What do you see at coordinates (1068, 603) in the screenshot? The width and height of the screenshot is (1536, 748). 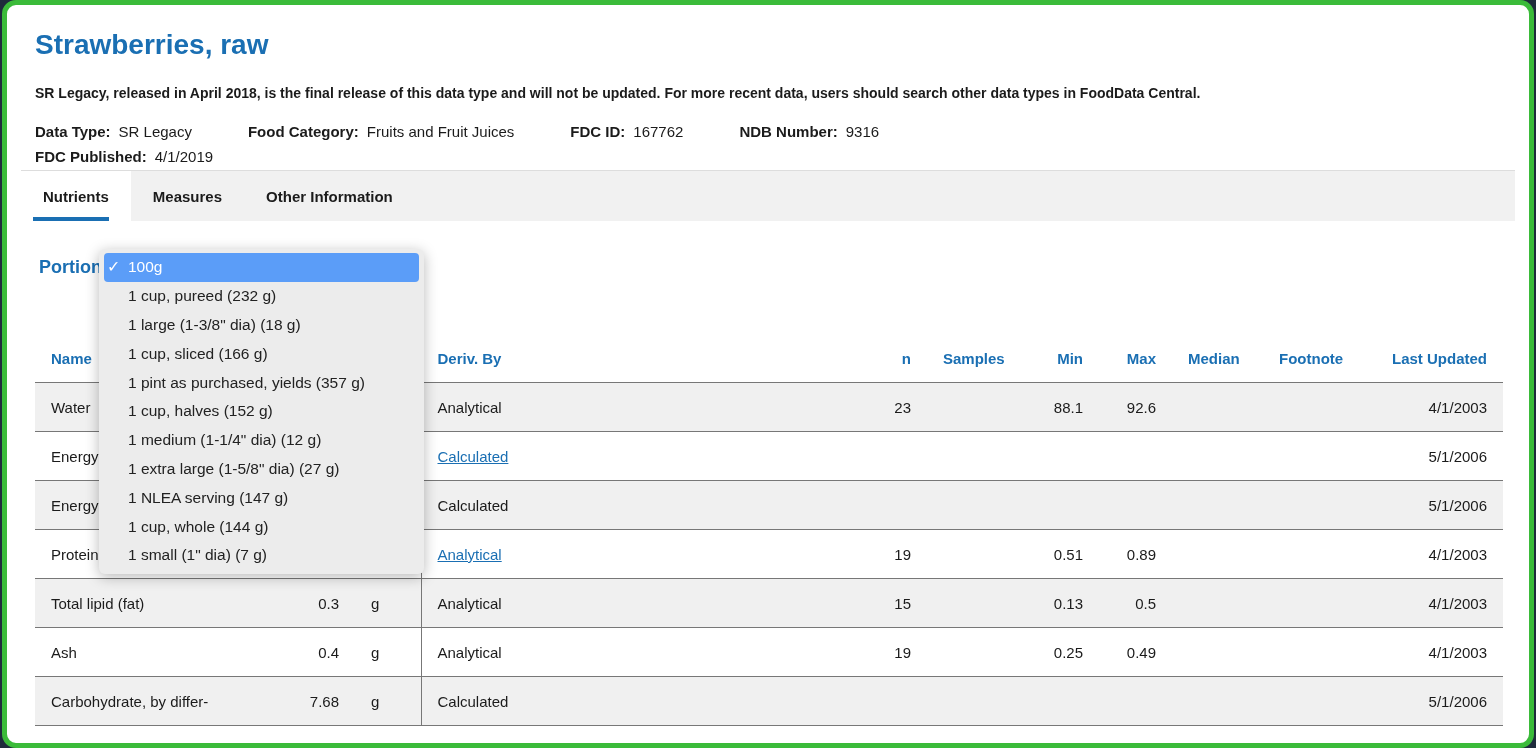 I see `table-cell: 0.13` at bounding box center [1068, 603].